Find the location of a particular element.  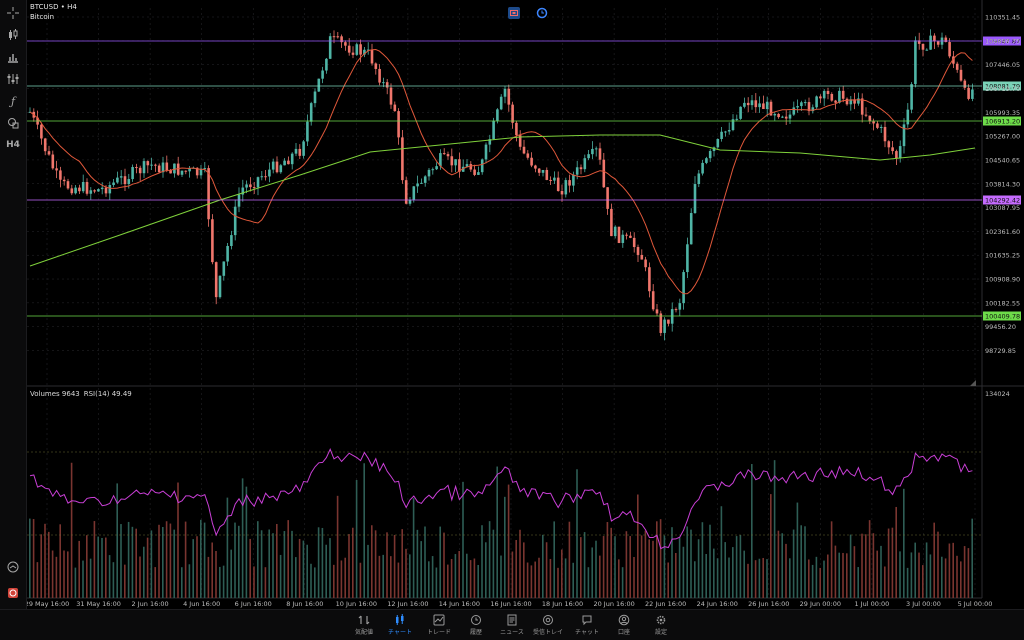

symbol-description: Bitcoin is located at coordinates (42, 17).